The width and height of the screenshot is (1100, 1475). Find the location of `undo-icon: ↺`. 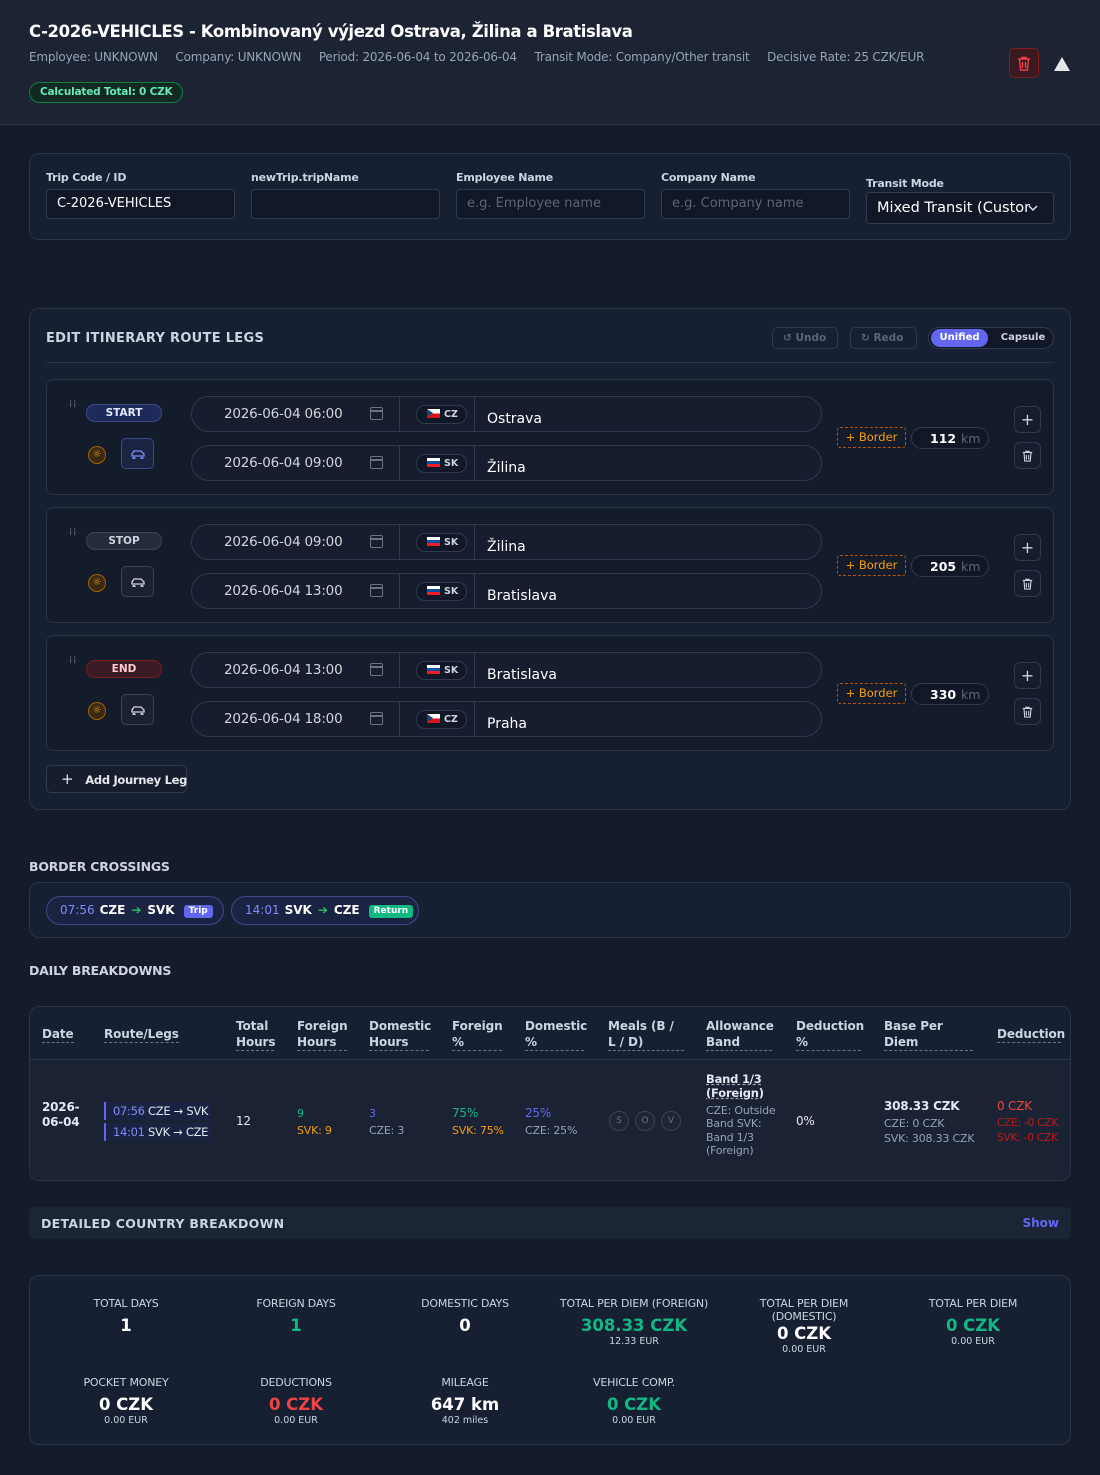

undo-icon: ↺ is located at coordinates (787, 338).